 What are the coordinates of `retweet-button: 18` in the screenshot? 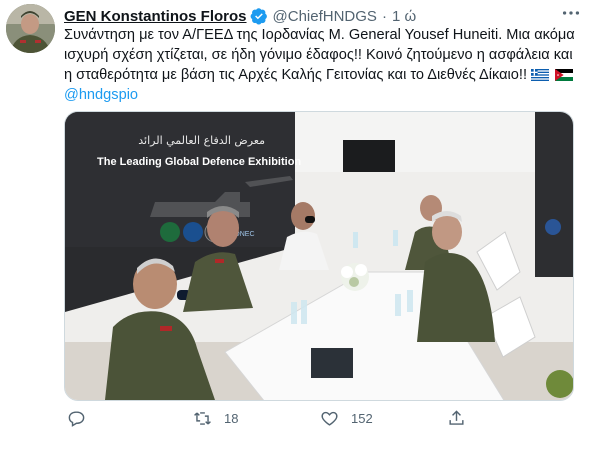 It's located at (215, 418).